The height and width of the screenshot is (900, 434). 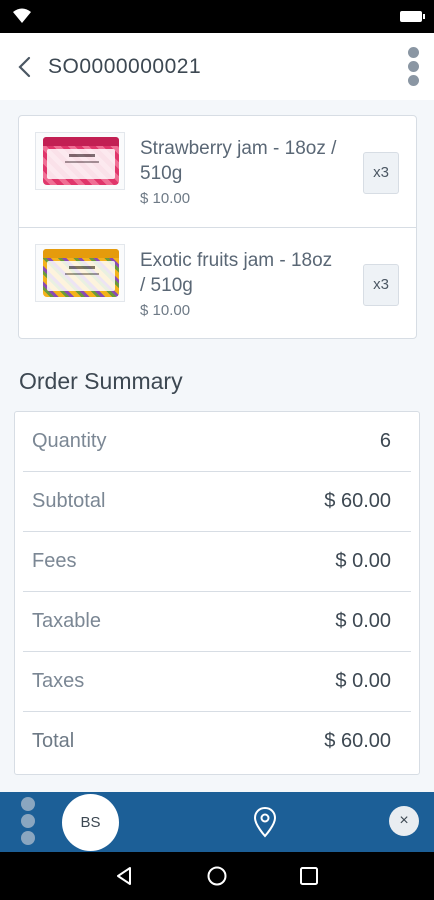 What do you see at coordinates (101, 381) in the screenshot?
I see `order-summary-heading: Order Summary` at bounding box center [101, 381].